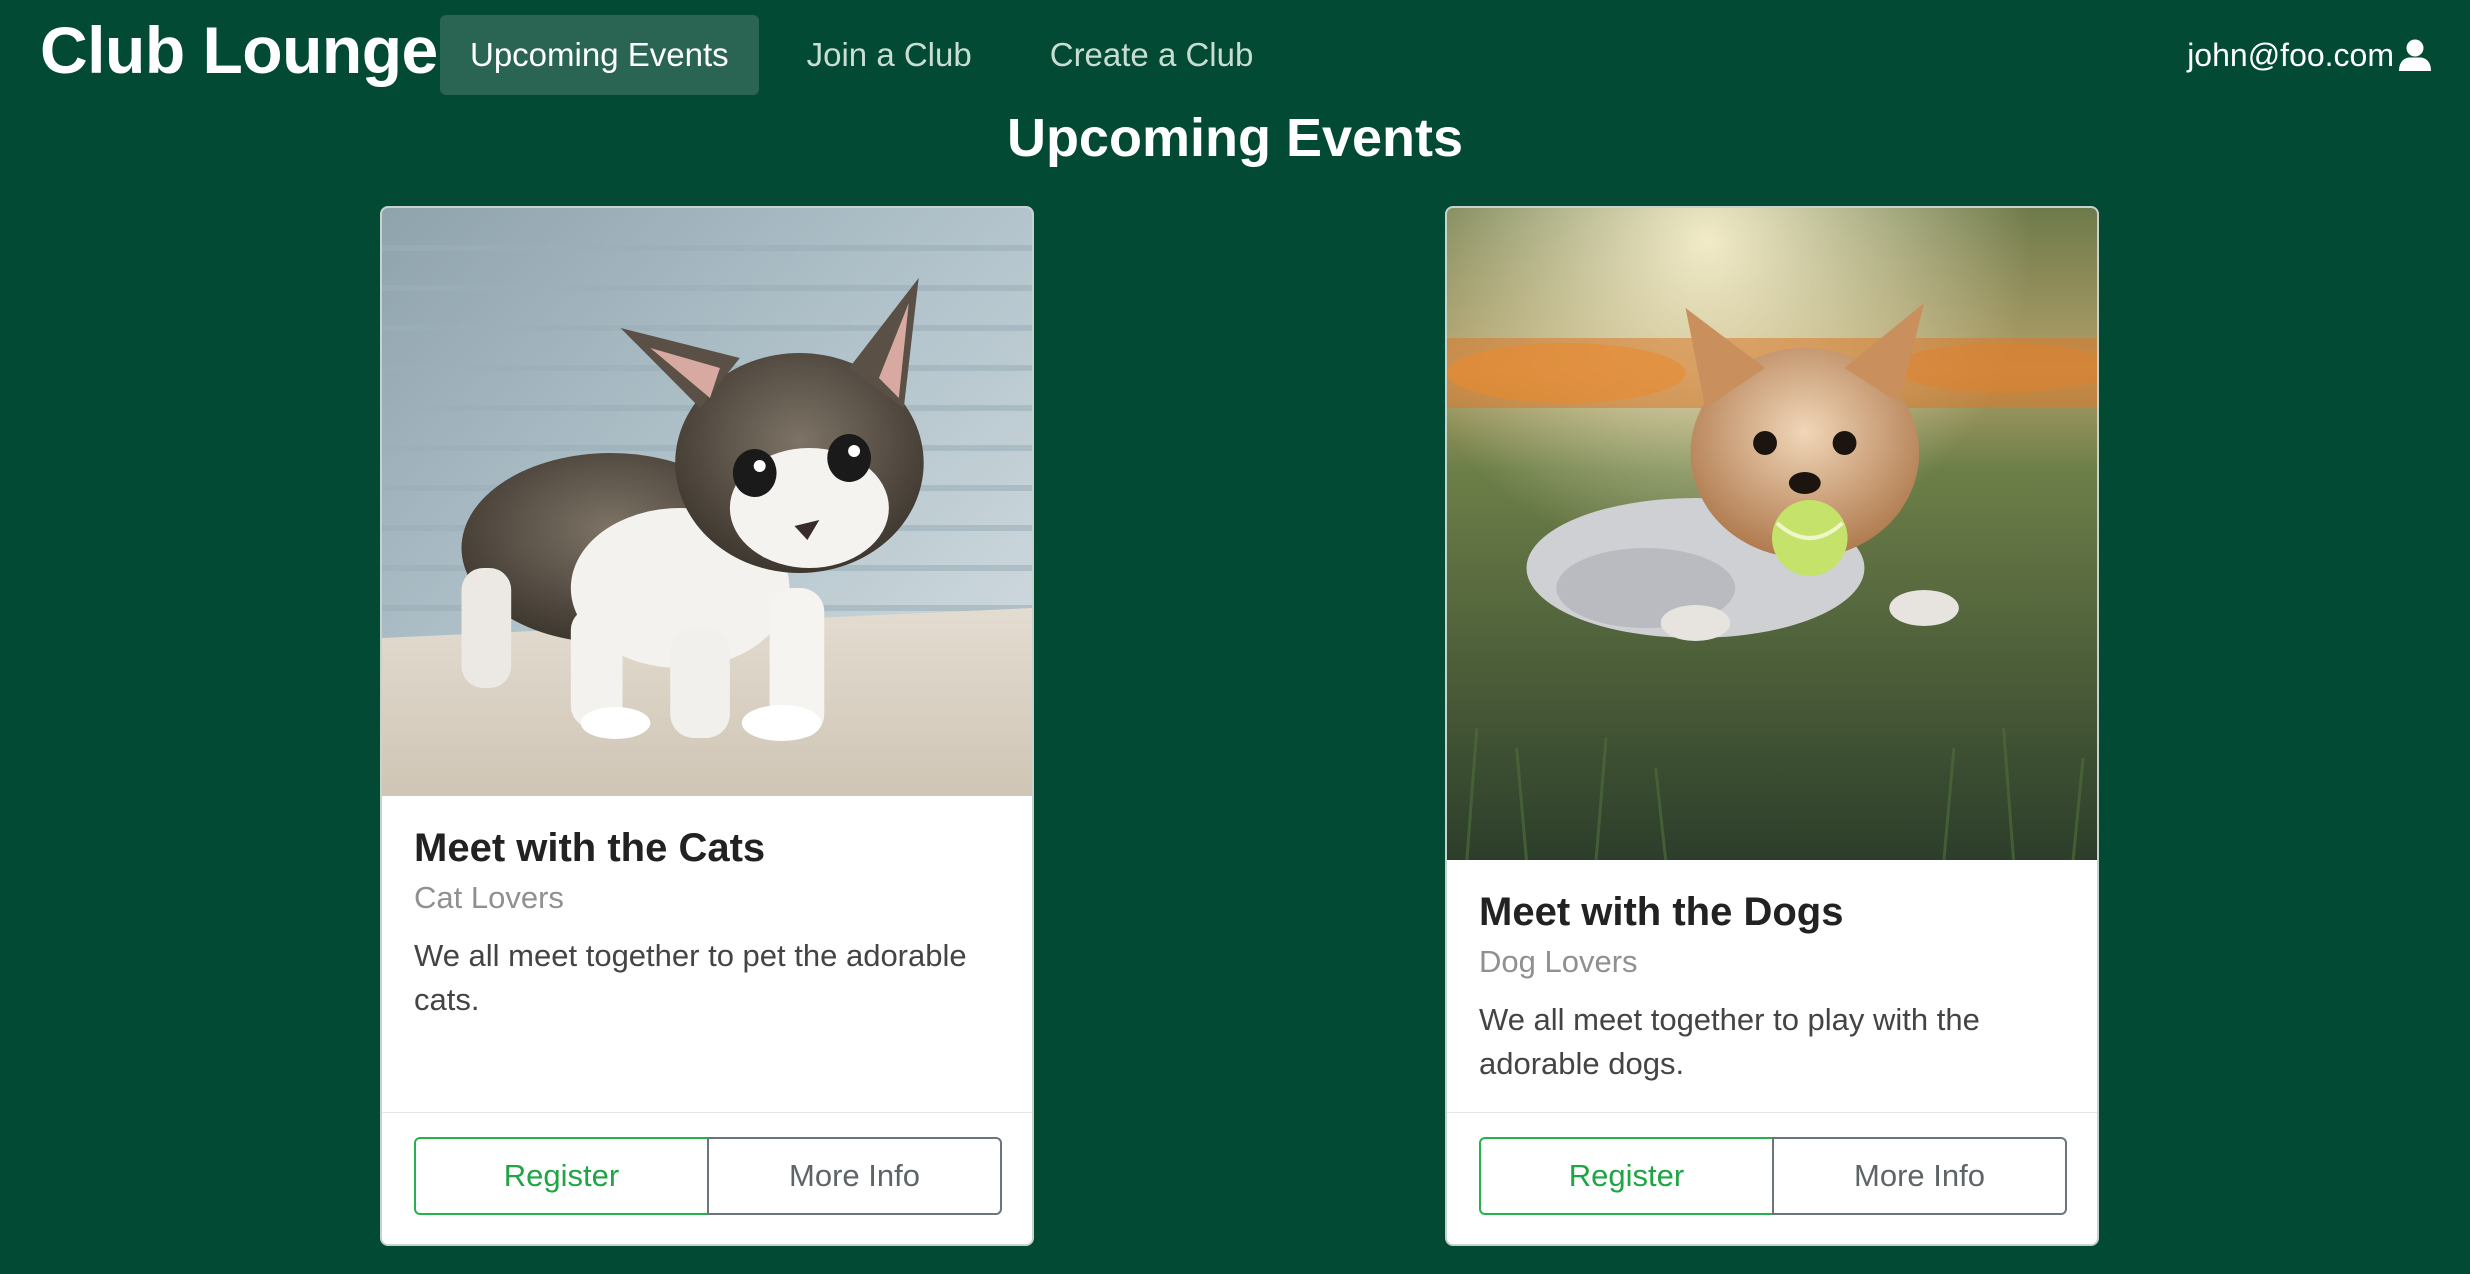  I want to click on nav-create-a-club: Create a Club, so click(1152, 55).